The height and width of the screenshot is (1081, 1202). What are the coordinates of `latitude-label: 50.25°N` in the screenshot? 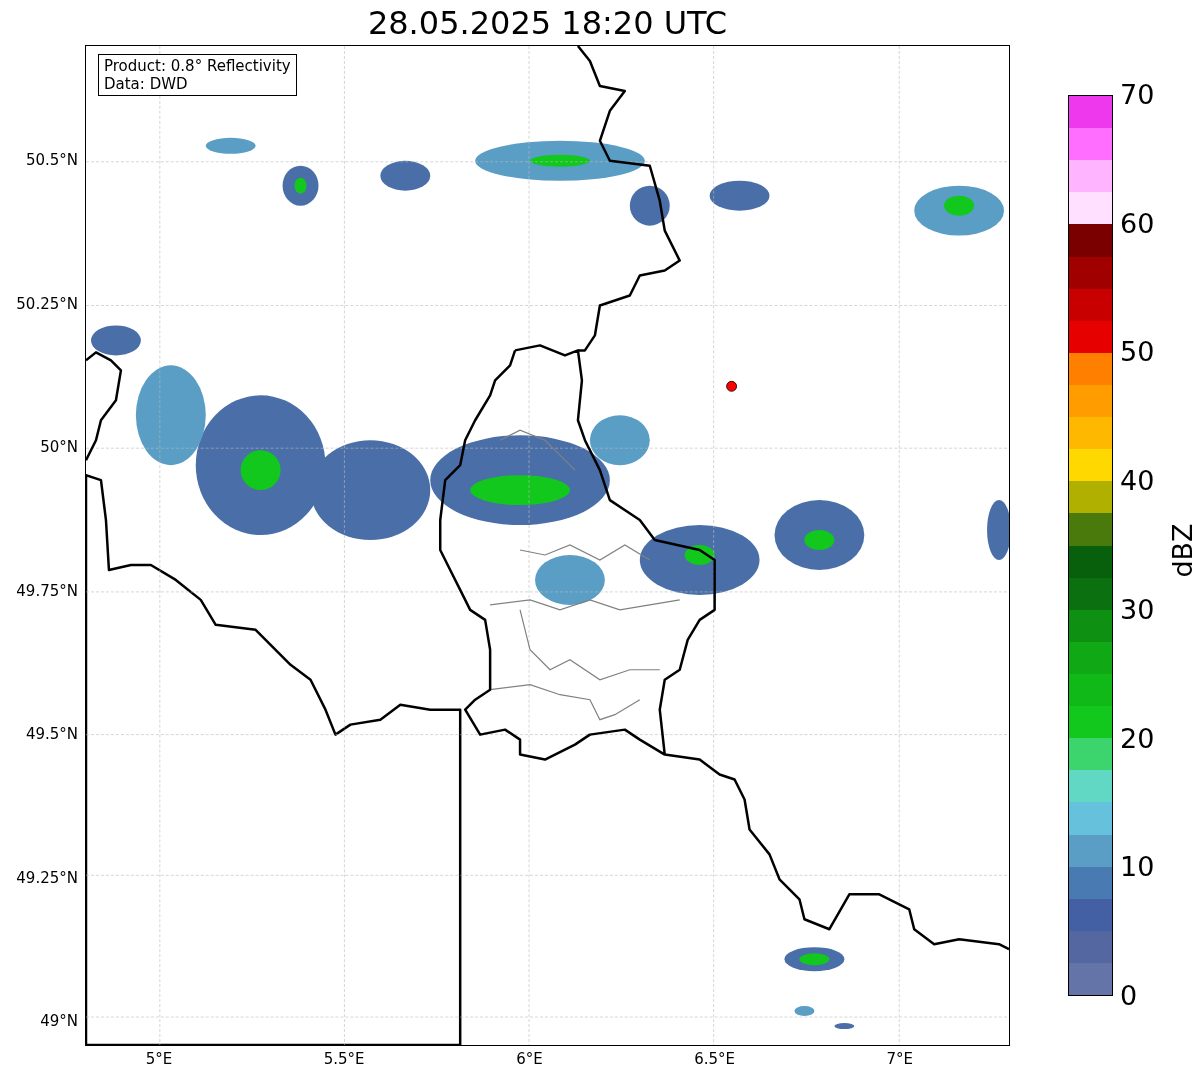 It's located at (47, 304).